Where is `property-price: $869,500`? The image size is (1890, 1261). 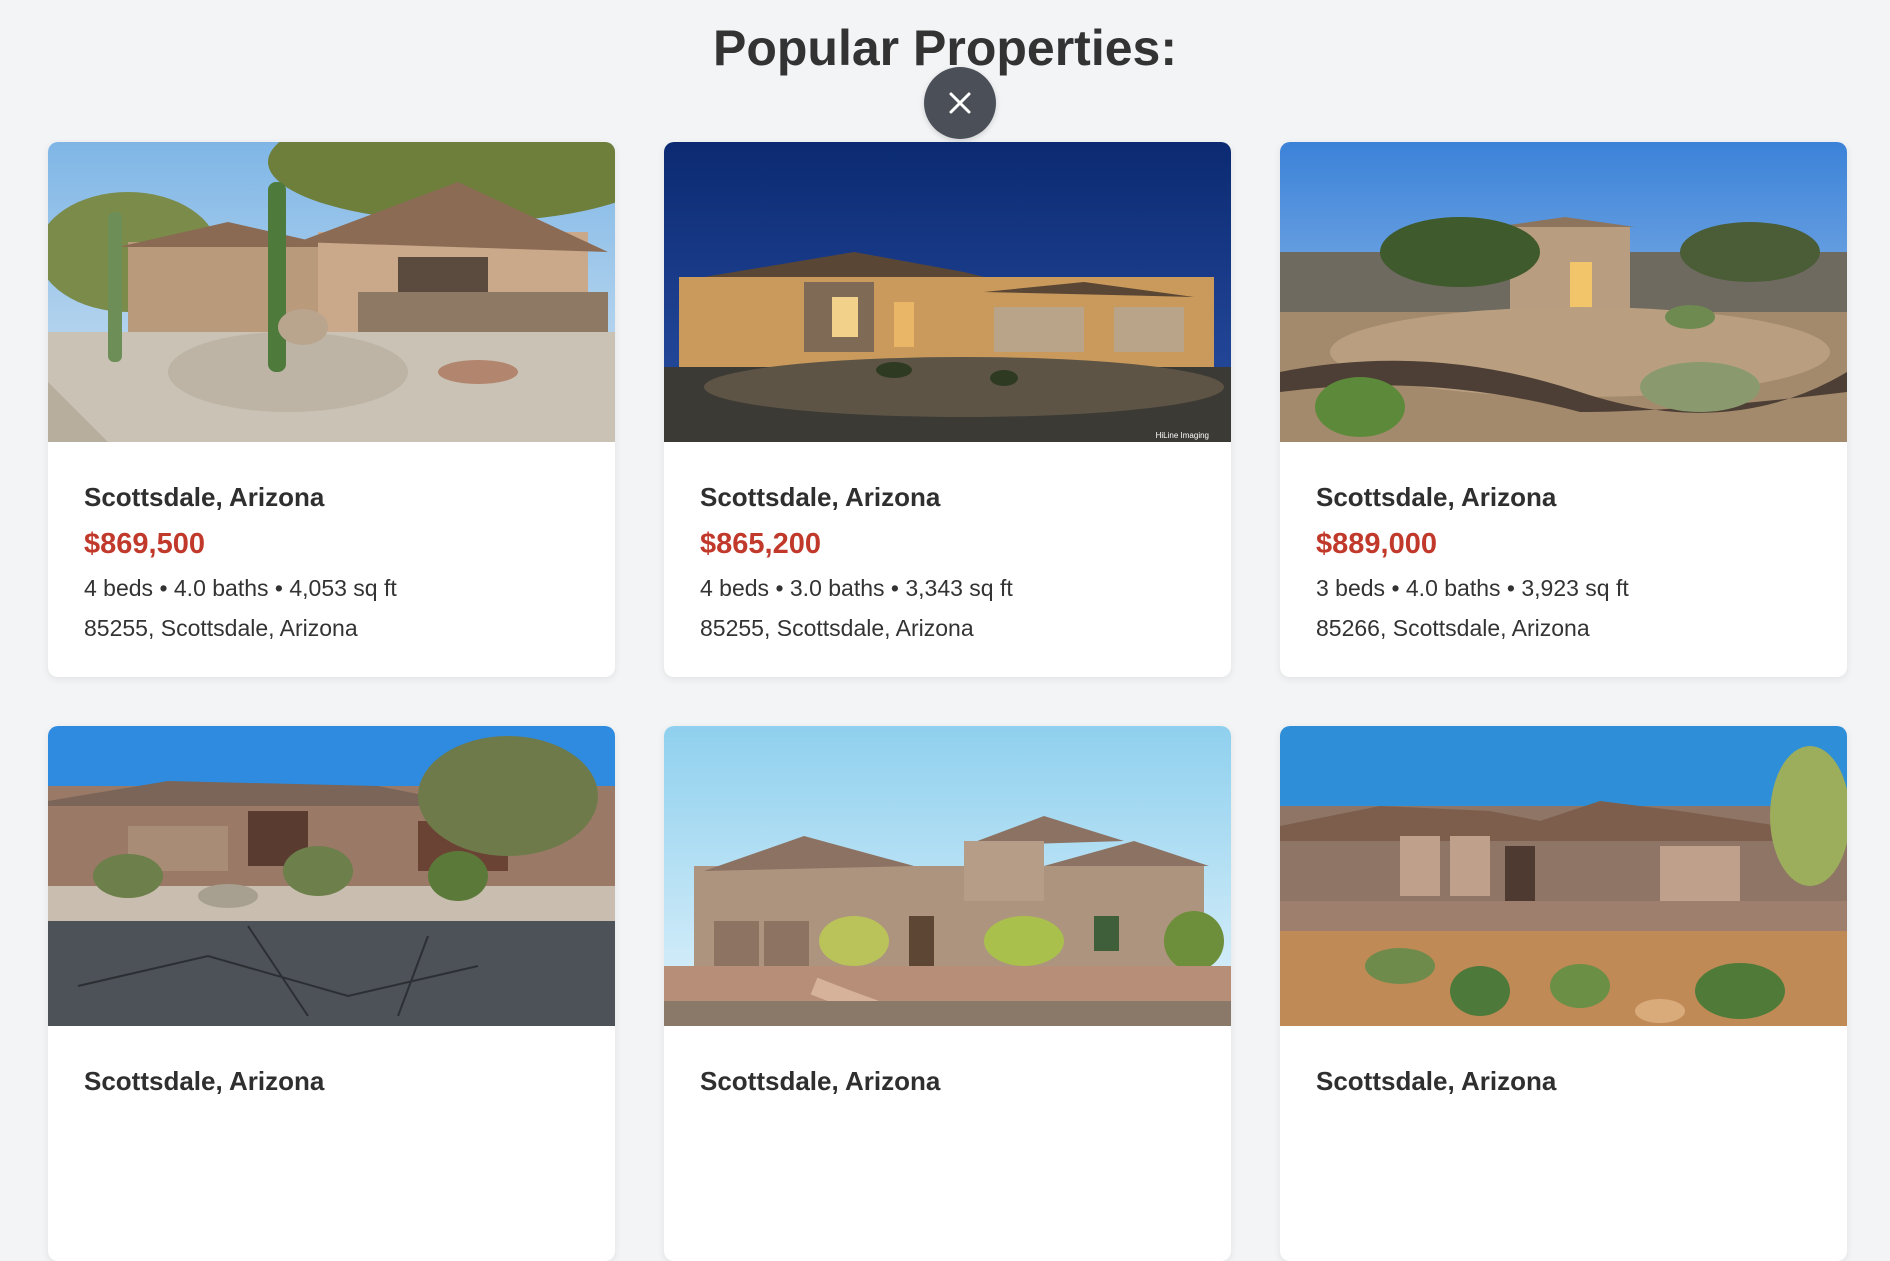 property-price: $869,500 is located at coordinates (144, 544).